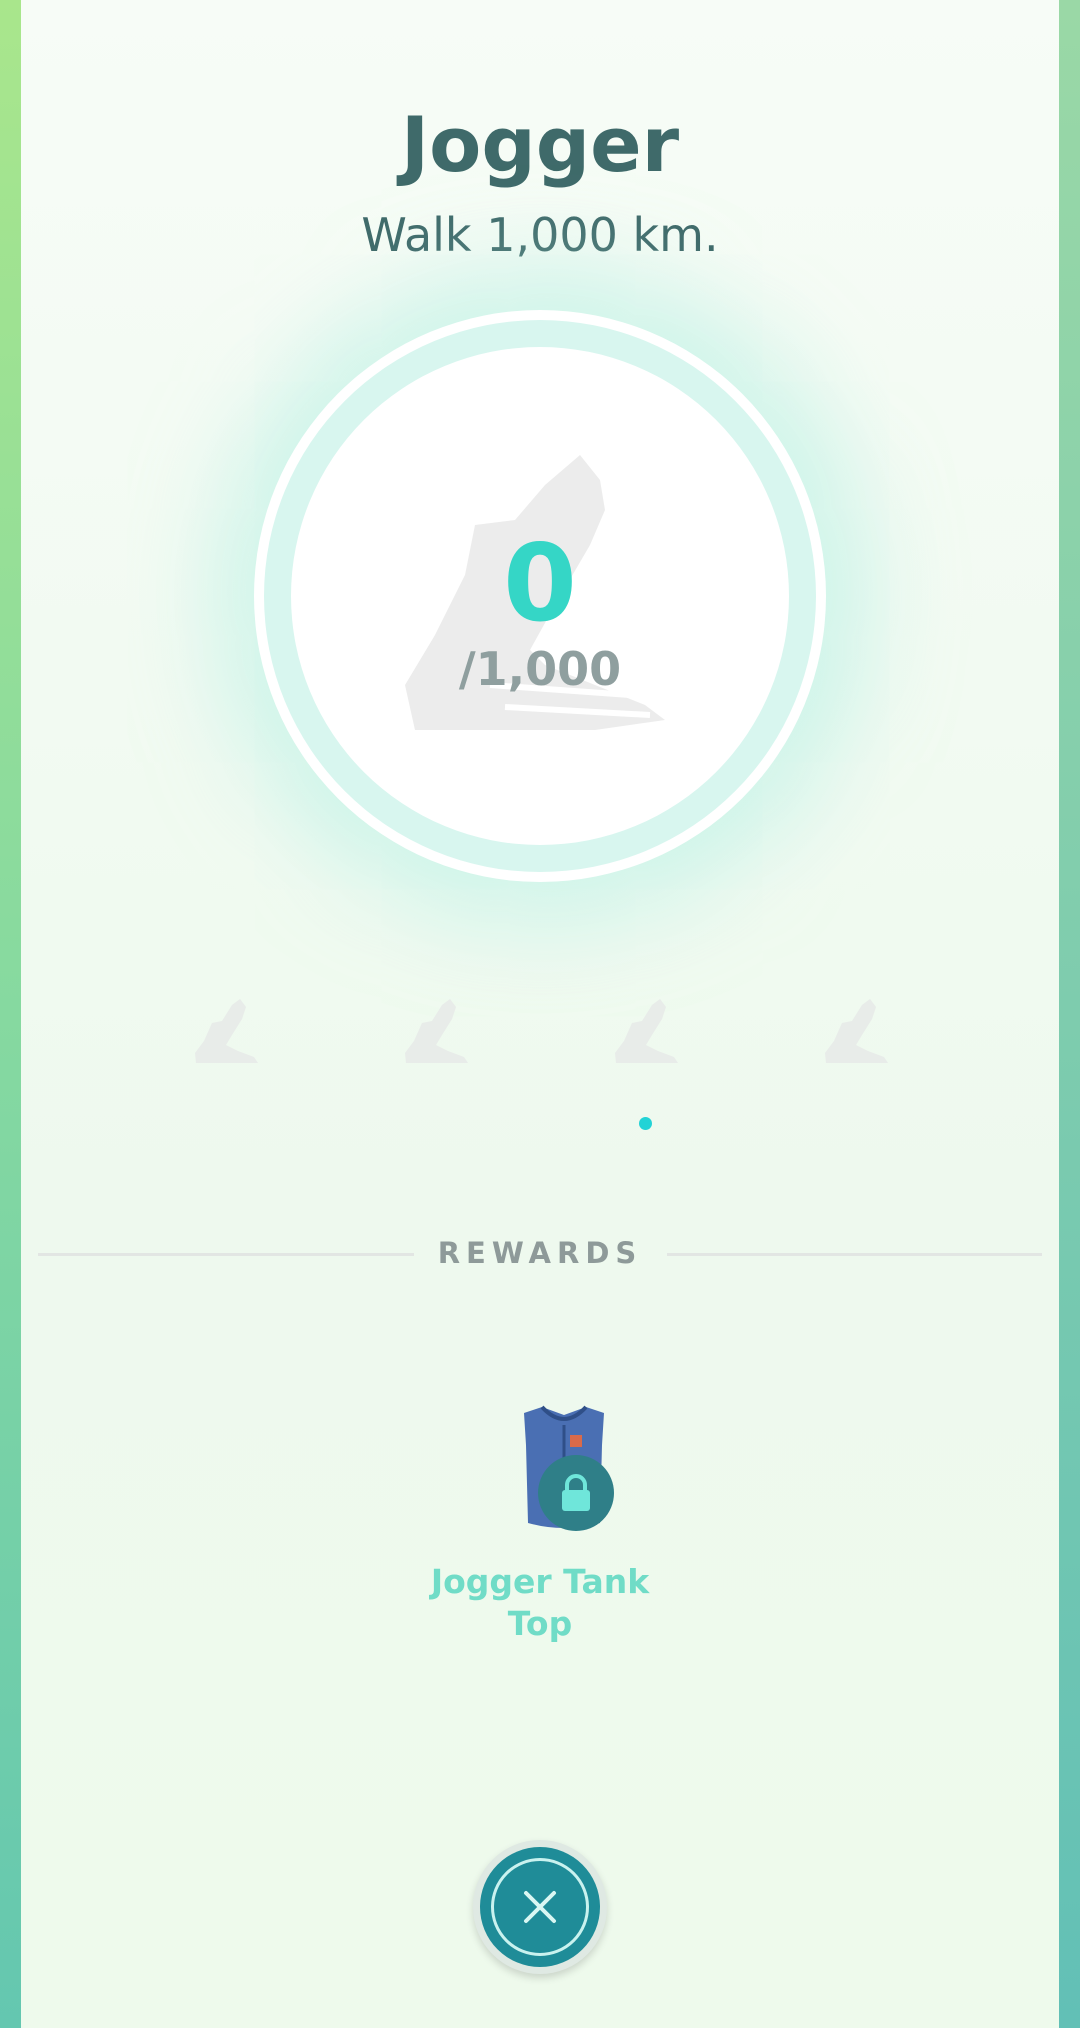 Image resolution: width=1080 pixels, height=2028 pixels. I want to click on close-button, so click(540, 1907).